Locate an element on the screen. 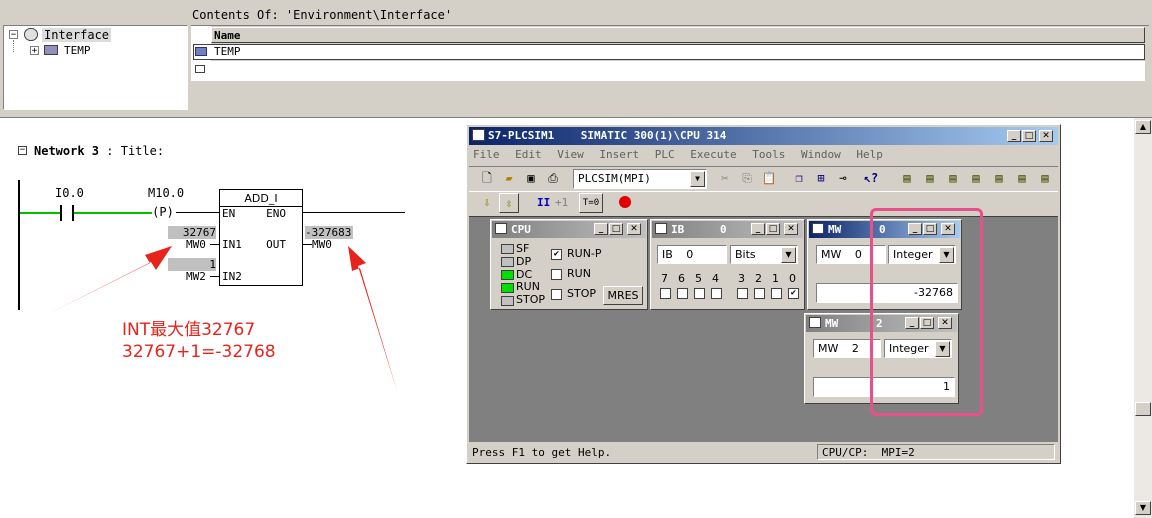 The height and width of the screenshot is (518, 1152). arrow-left is located at coordinates (110, 280).